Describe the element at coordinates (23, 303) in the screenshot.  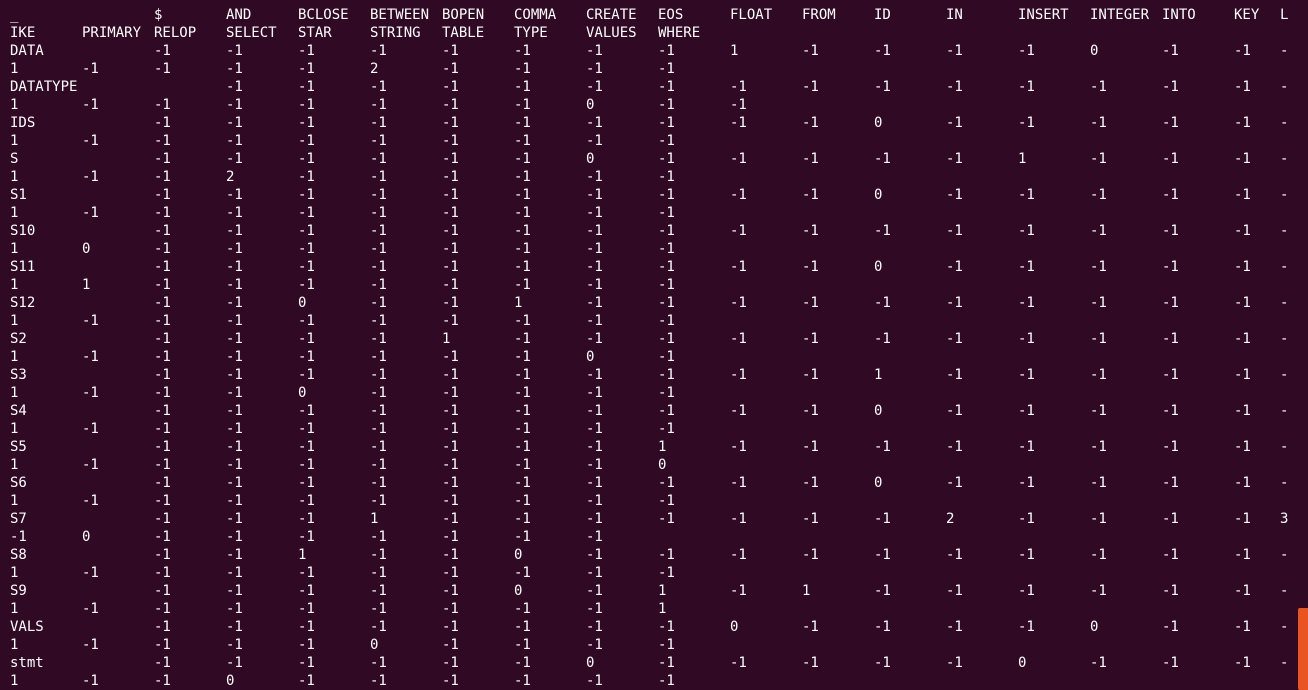
I see `table-cell: S12` at that location.